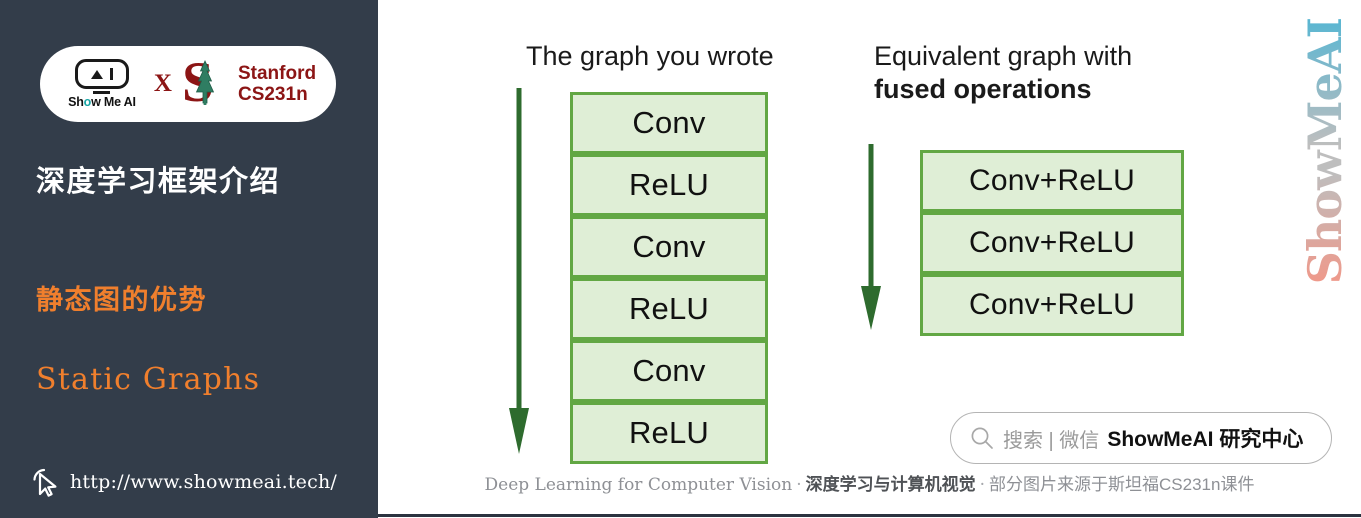  Describe the element at coordinates (1205, 439) in the screenshot. I see `search-brand-text: ShowMeAI 研究中心` at that location.